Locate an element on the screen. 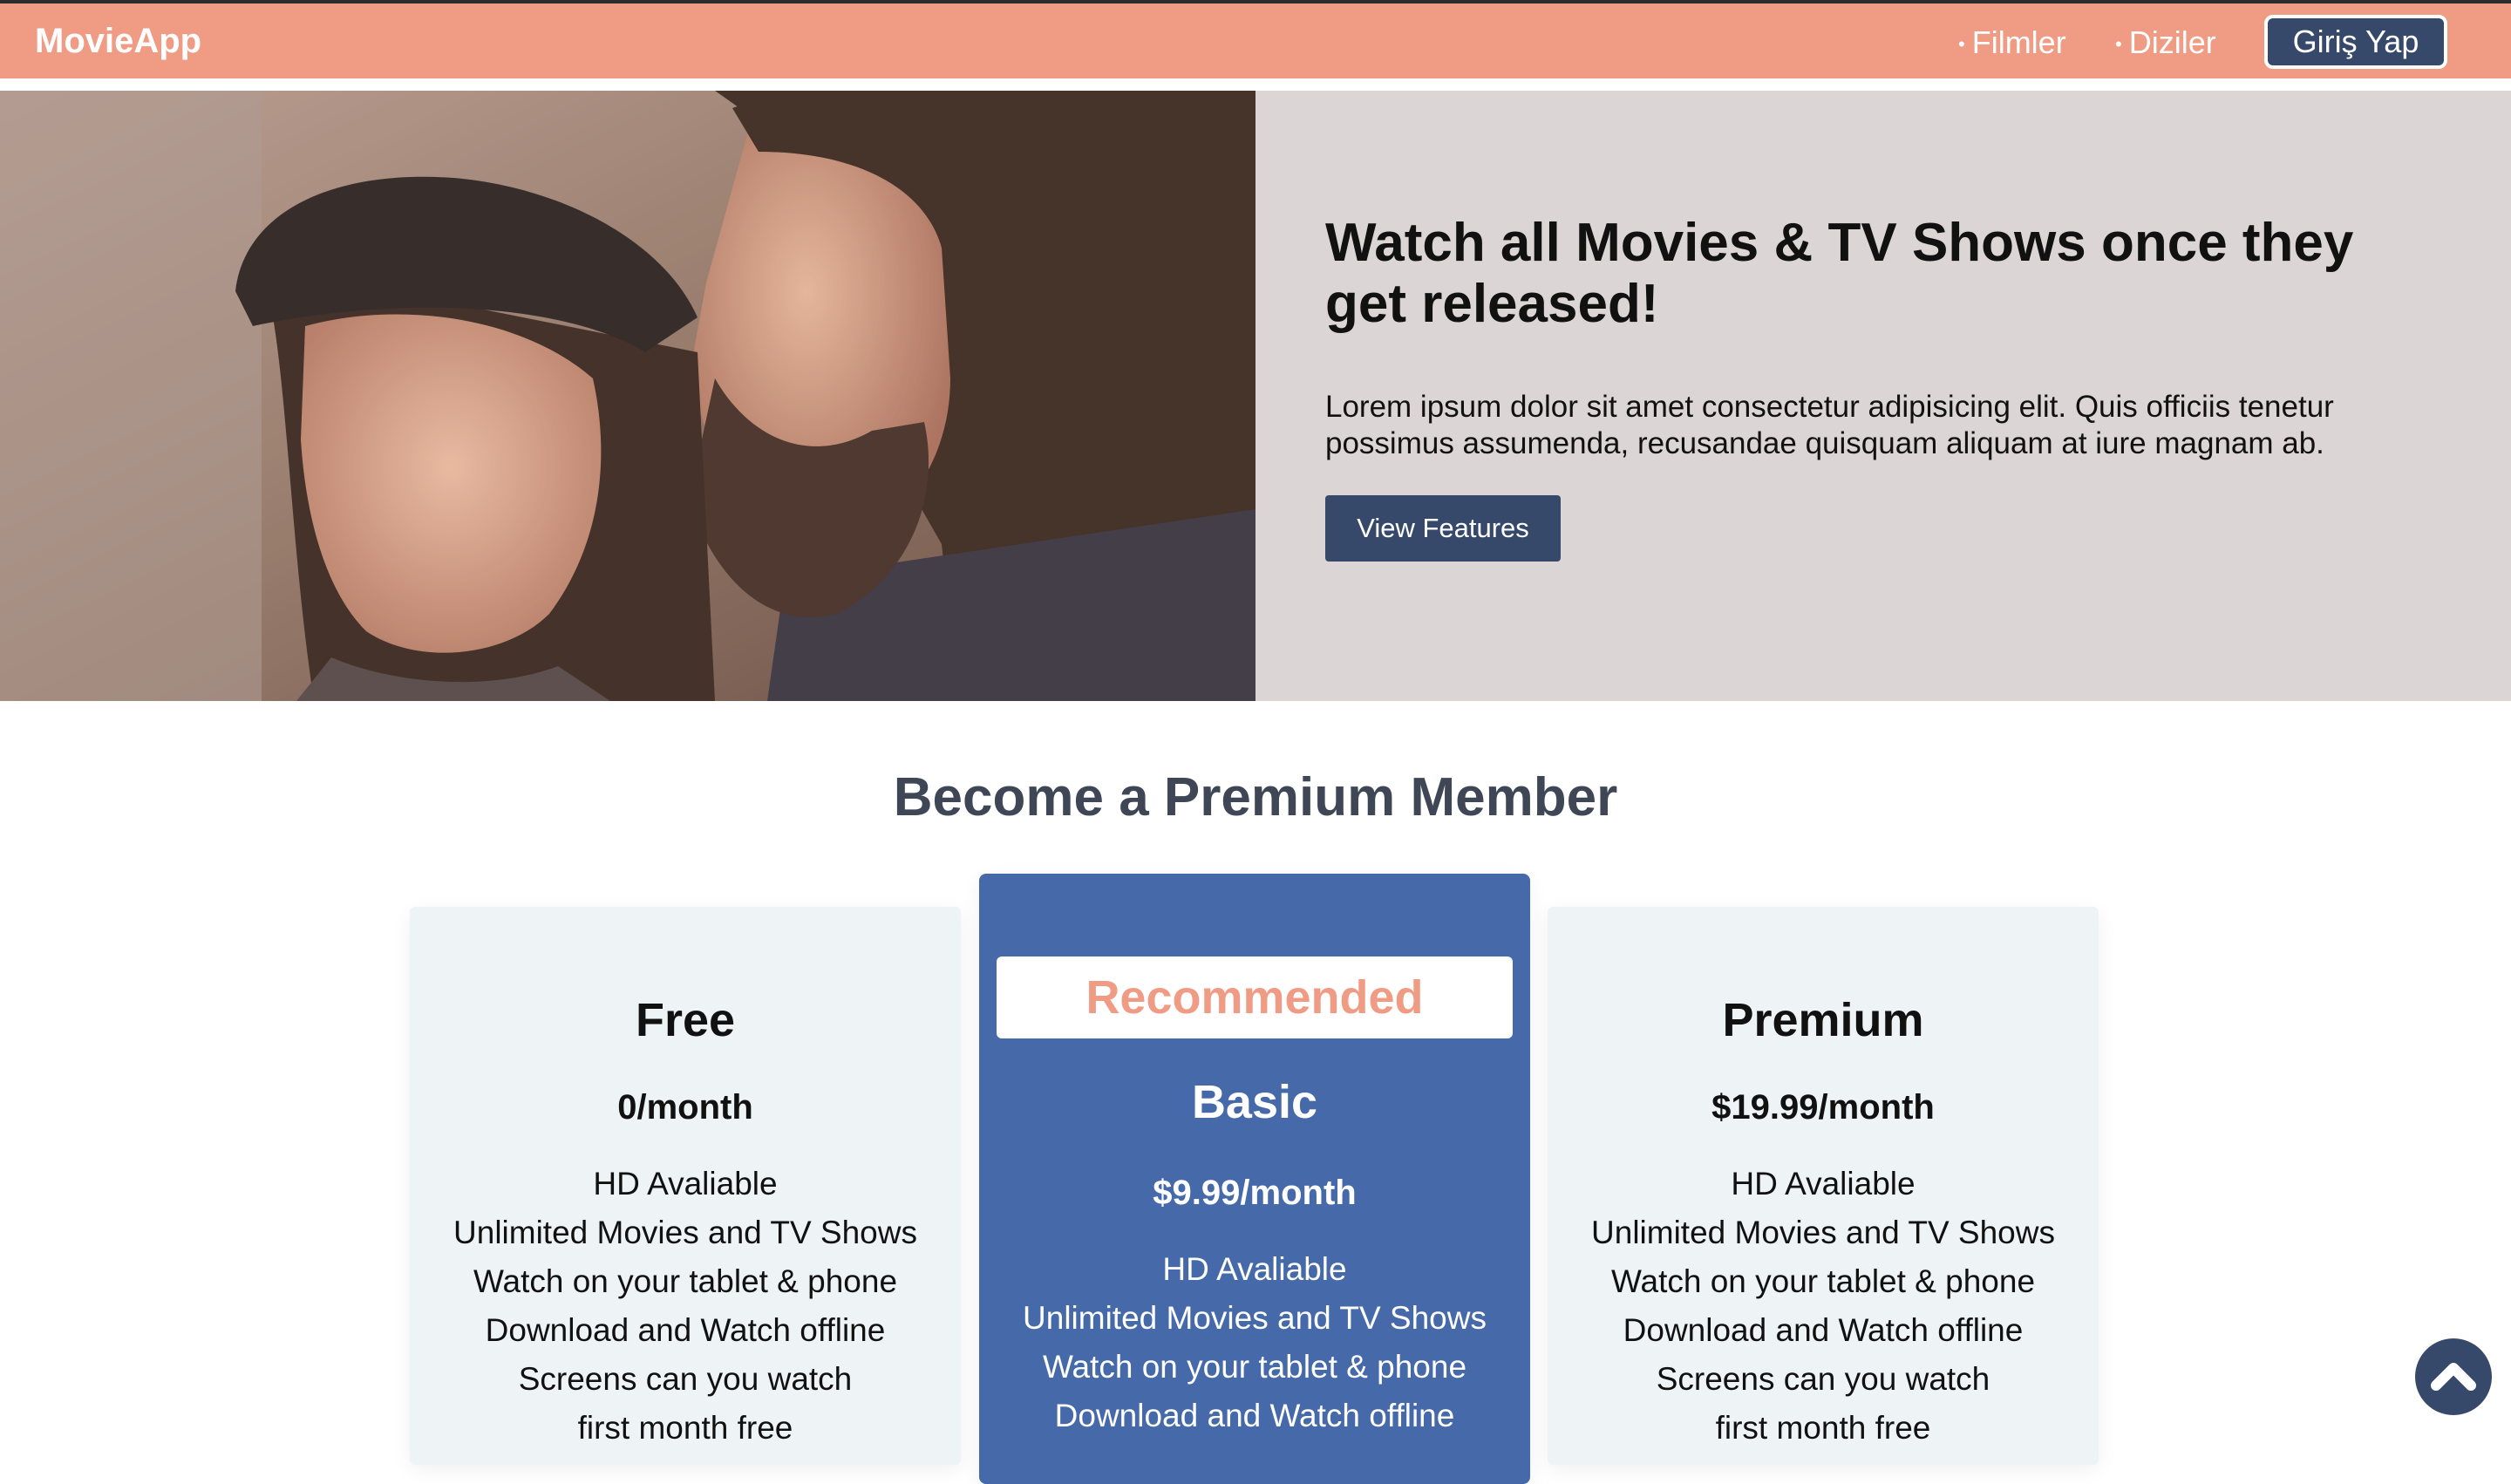 Image resolution: width=2511 pixels, height=1484 pixels. brand-logo: MovieApp is located at coordinates (118, 41).